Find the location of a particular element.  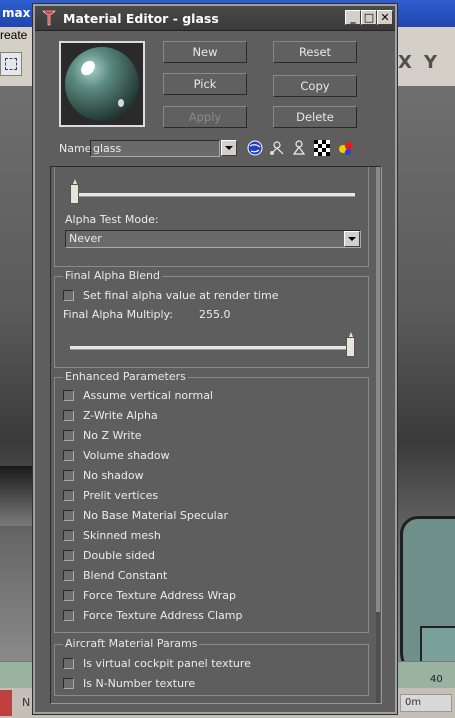

force-texture-wrap-checkbox is located at coordinates (68, 595).